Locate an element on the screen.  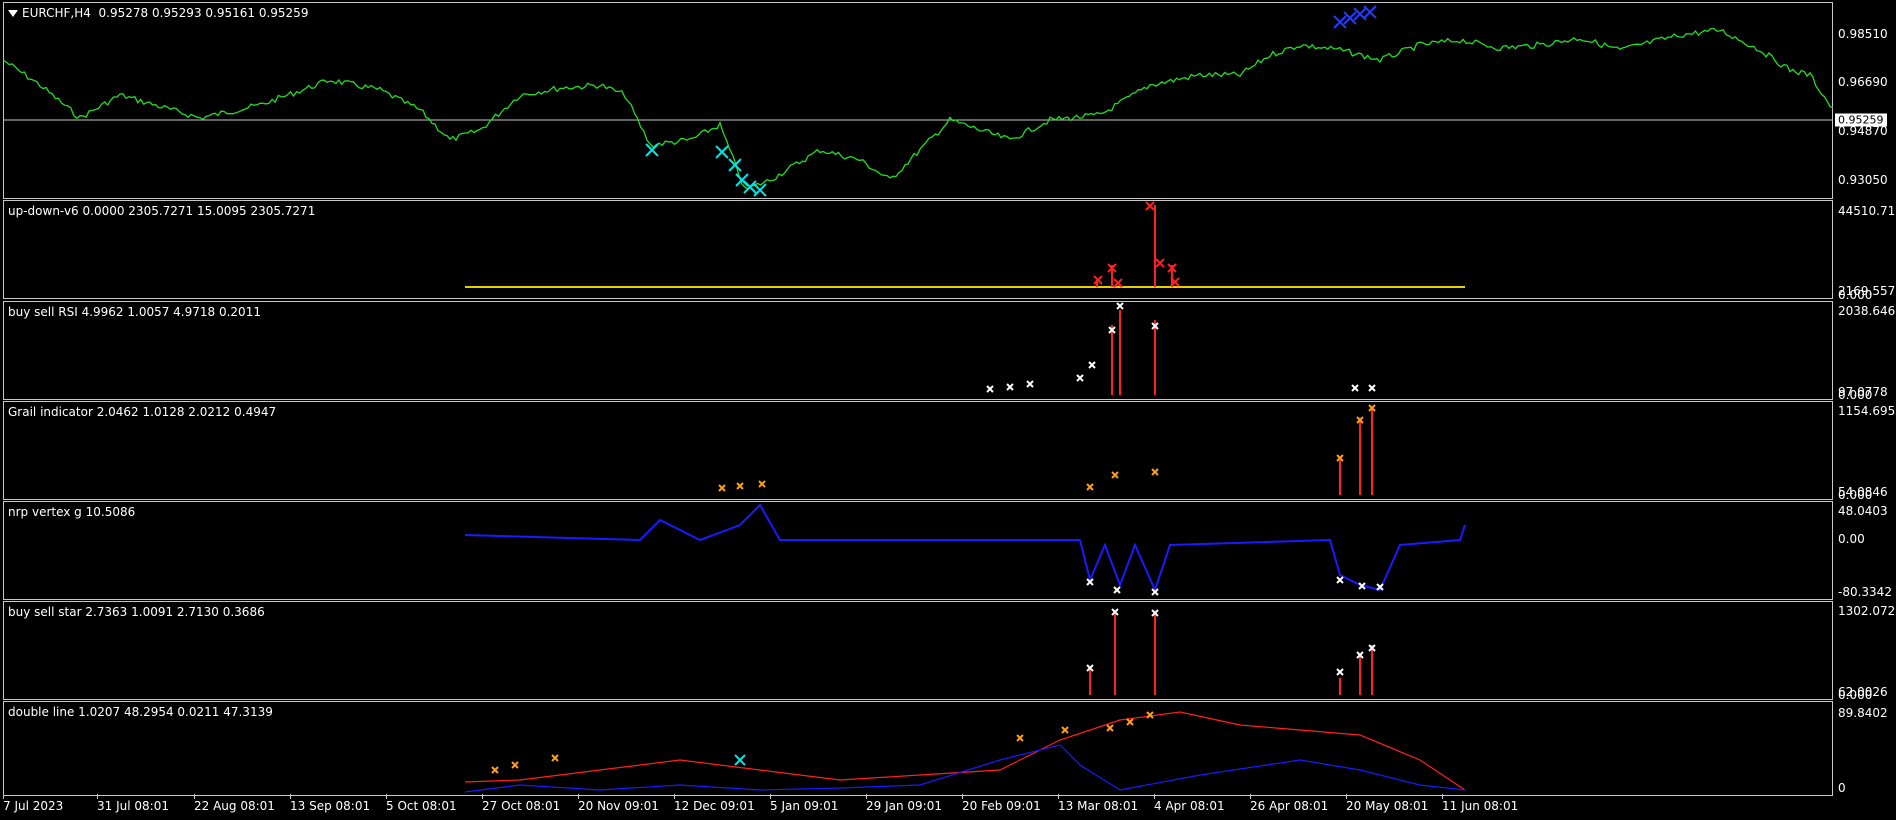
time-label: 12 Dec 09:01 is located at coordinates (714, 806).